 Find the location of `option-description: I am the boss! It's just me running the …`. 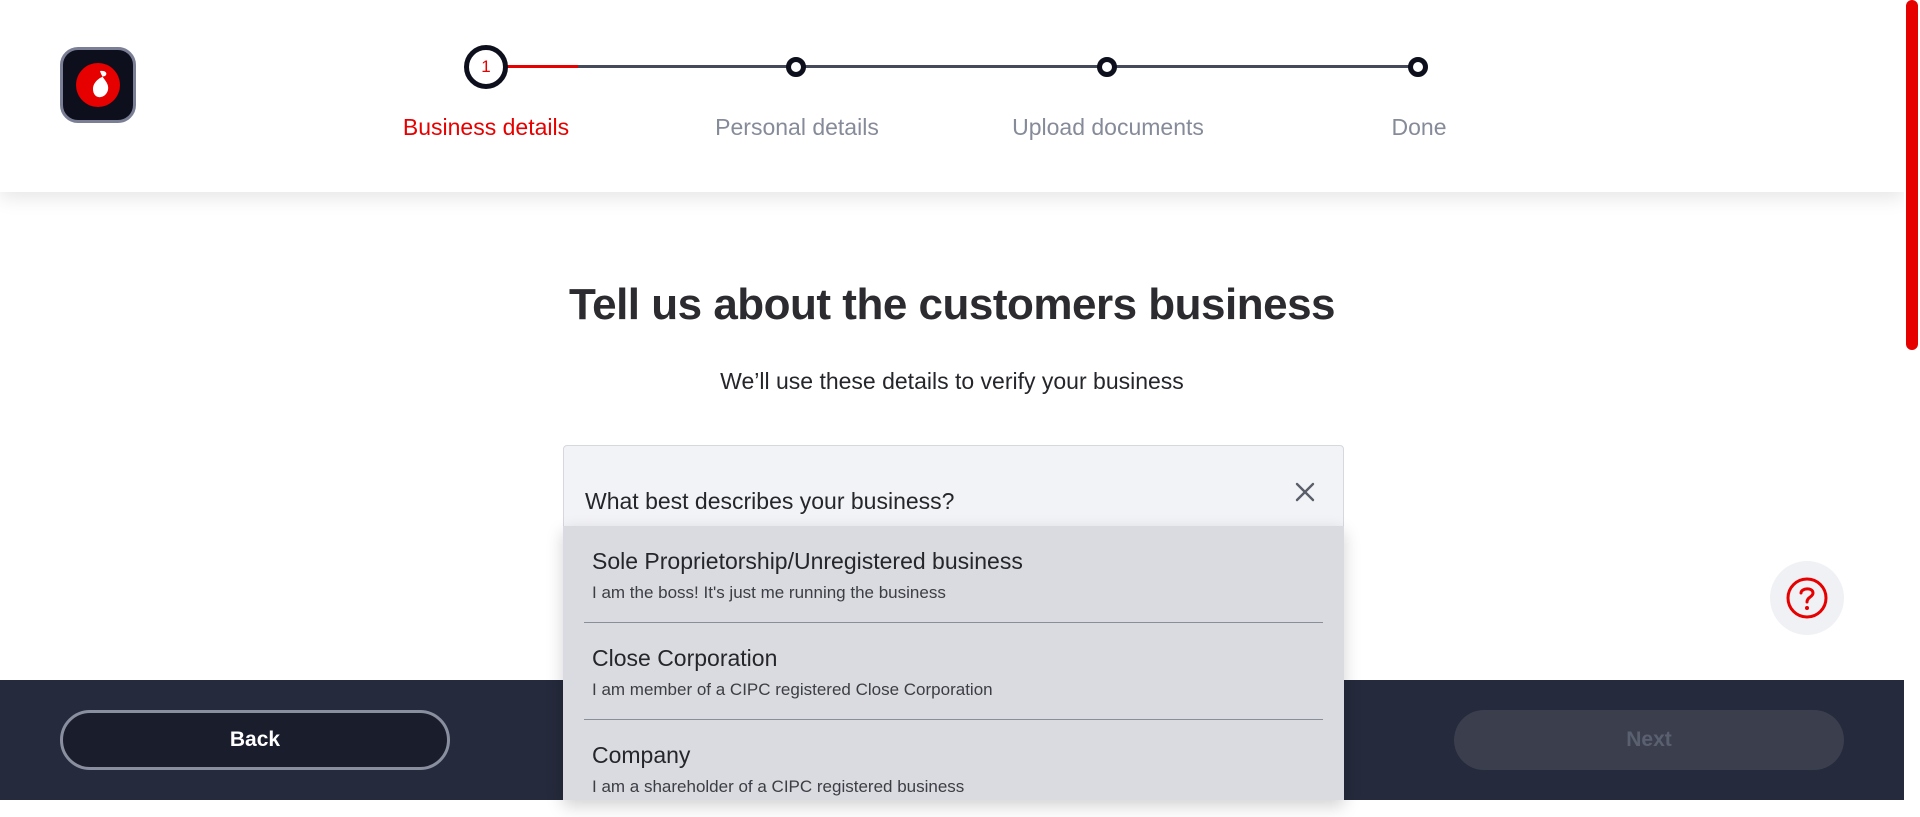

option-description: I am the boss! It's just me running the … is located at coordinates (769, 592).